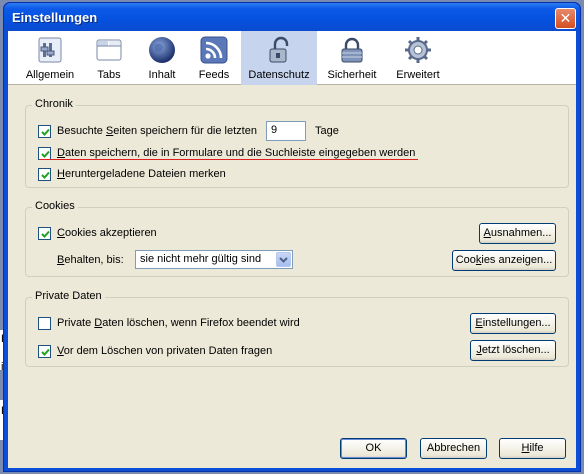  Describe the element at coordinates (44, 174) in the screenshot. I see `downloads-checkbox` at that location.